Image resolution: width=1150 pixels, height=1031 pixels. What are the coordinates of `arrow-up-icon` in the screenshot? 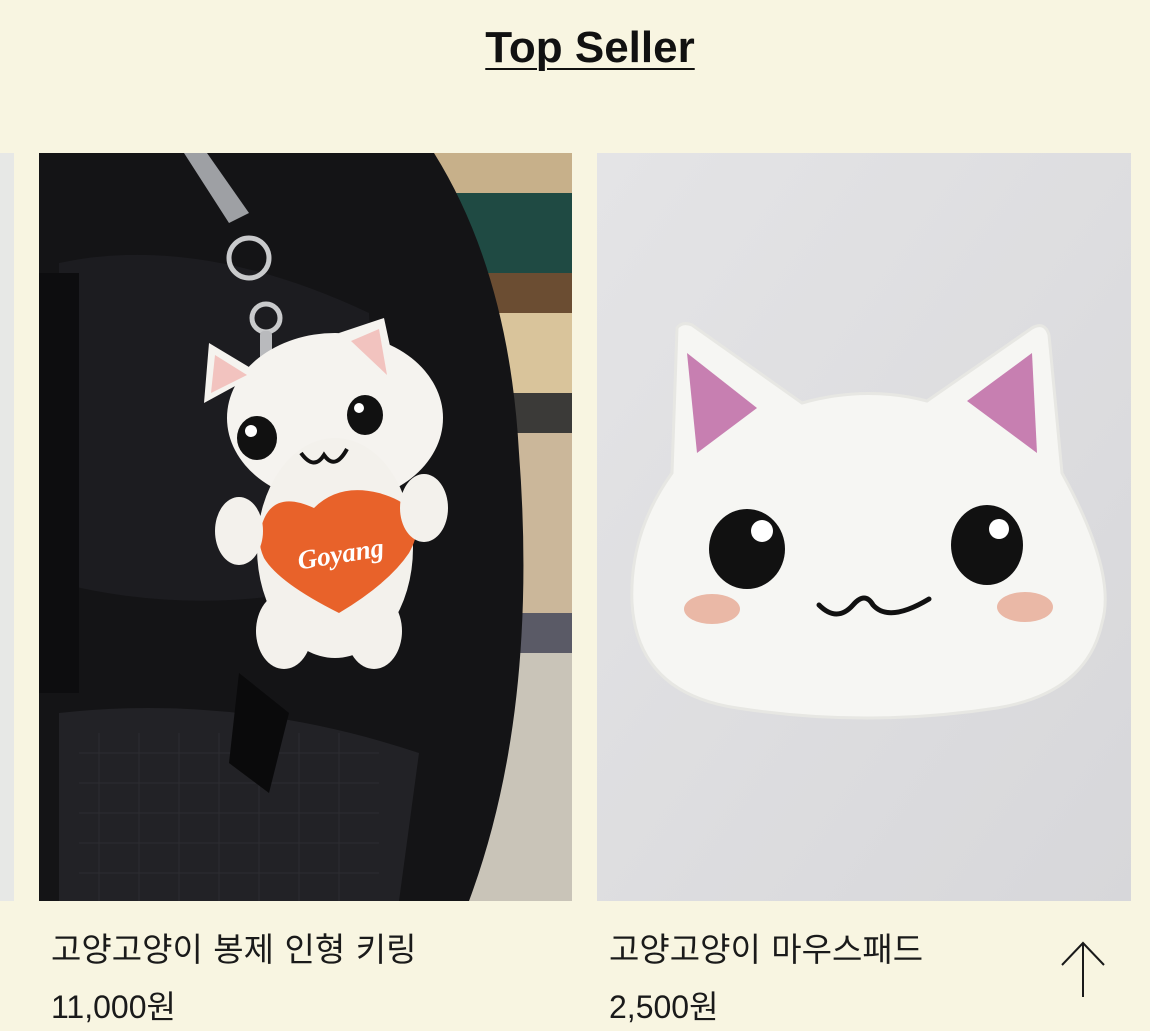 It's located at (1083, 969).